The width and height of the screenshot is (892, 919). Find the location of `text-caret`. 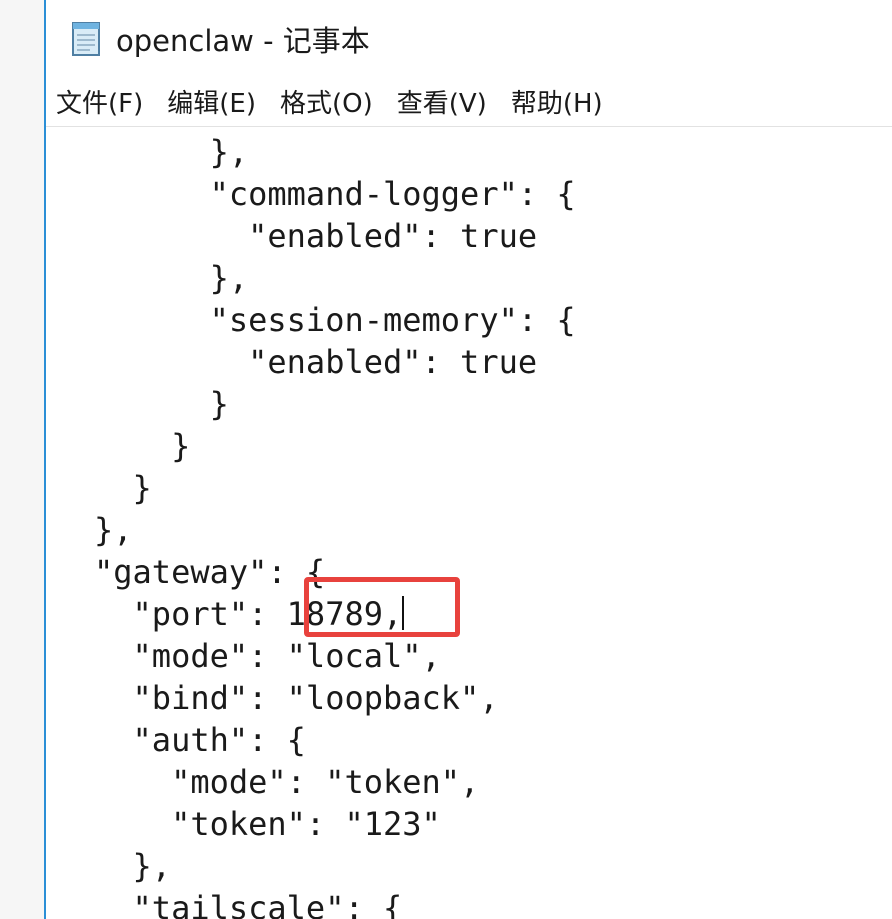

text-caret is located at coordinates (403, 613).